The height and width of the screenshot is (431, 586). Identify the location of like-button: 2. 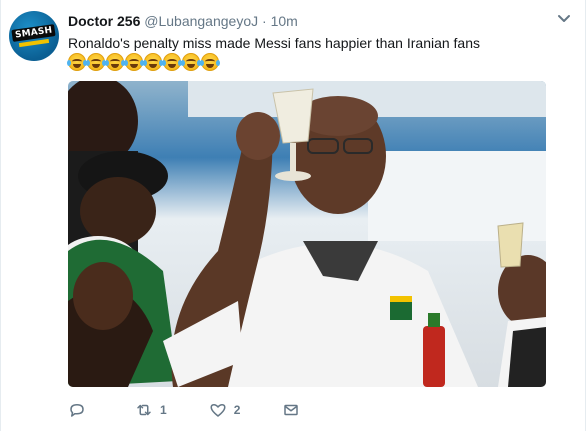
(225, 410).